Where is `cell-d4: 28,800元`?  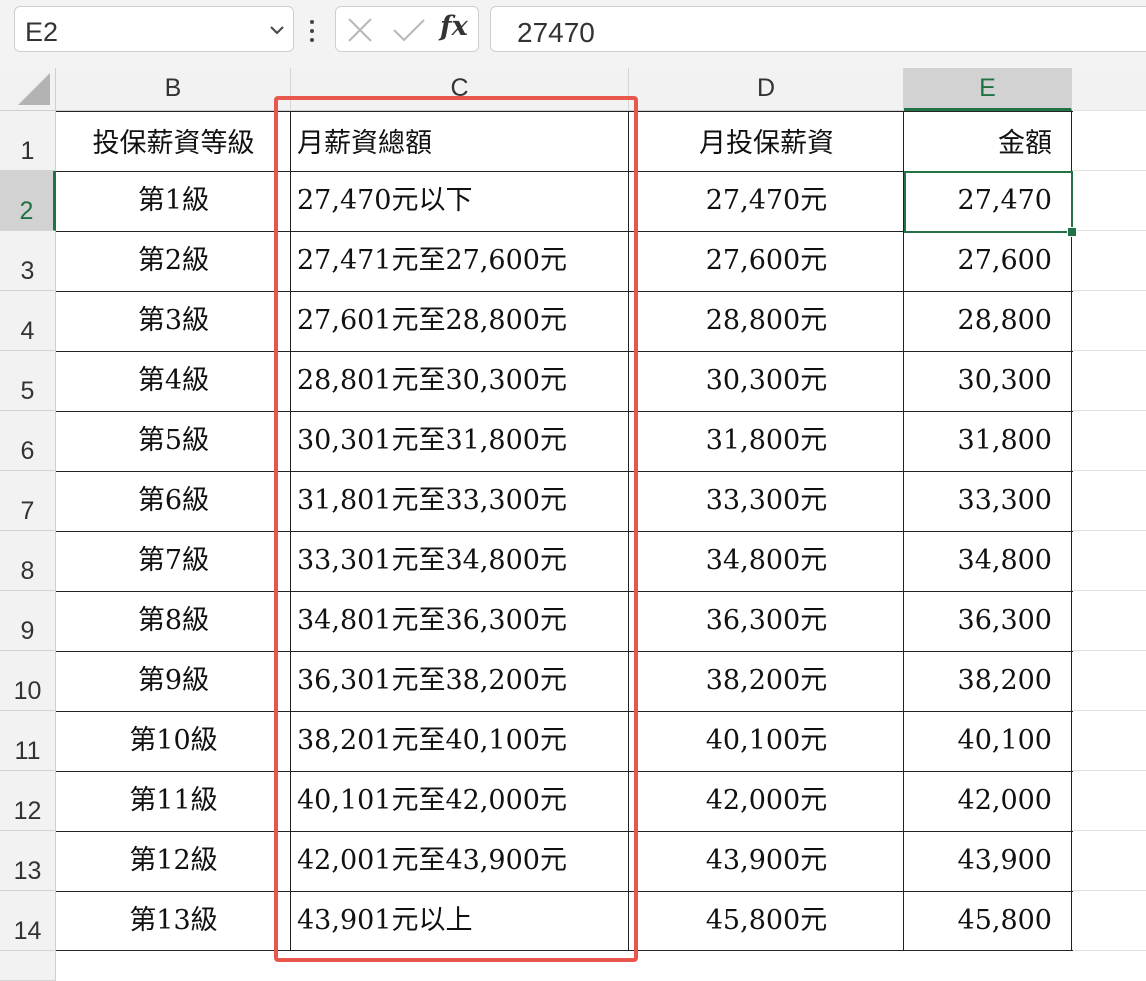
cell-d4: 28,800元 is located at coordinates (766, 321).